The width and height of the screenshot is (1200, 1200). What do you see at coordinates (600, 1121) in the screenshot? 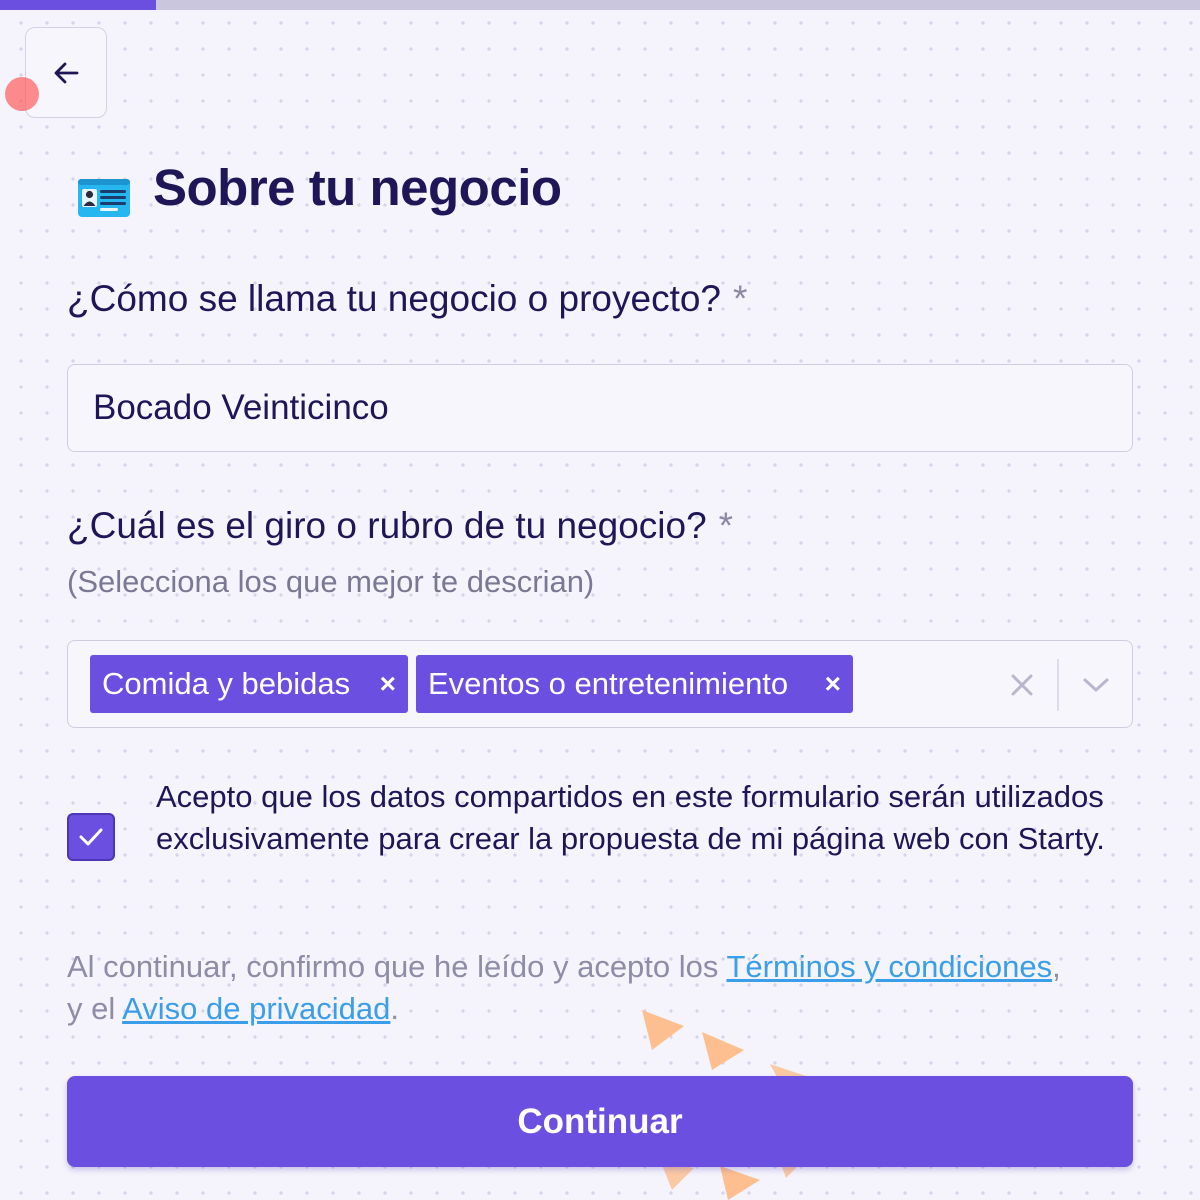
I see `continue-button: Continuar` at bounding box center [600, 1121].